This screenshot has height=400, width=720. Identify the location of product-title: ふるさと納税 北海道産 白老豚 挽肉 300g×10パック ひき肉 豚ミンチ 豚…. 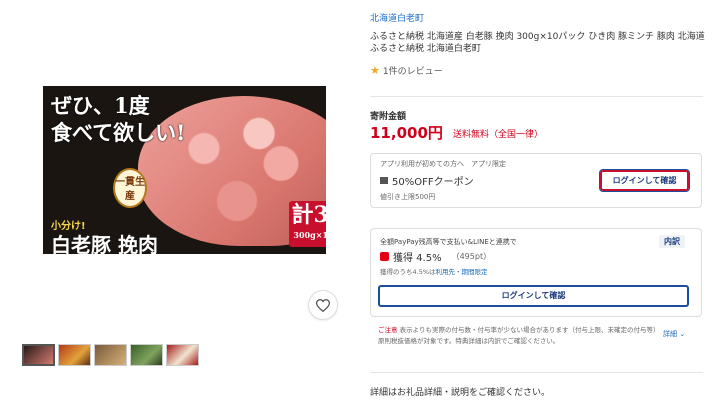
(537, 43).